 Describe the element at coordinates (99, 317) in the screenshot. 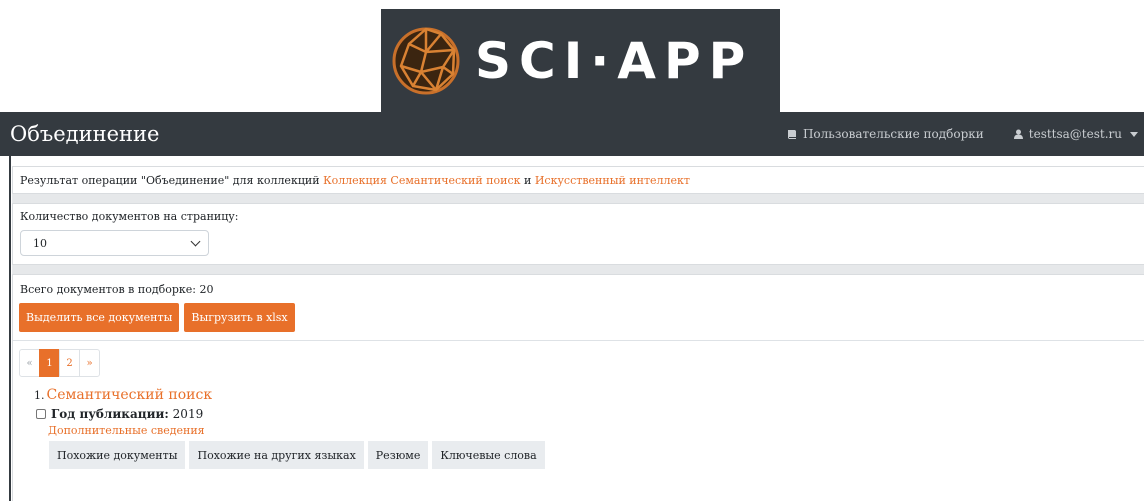

I see `select-all-button: Выделить все документы` at that location.